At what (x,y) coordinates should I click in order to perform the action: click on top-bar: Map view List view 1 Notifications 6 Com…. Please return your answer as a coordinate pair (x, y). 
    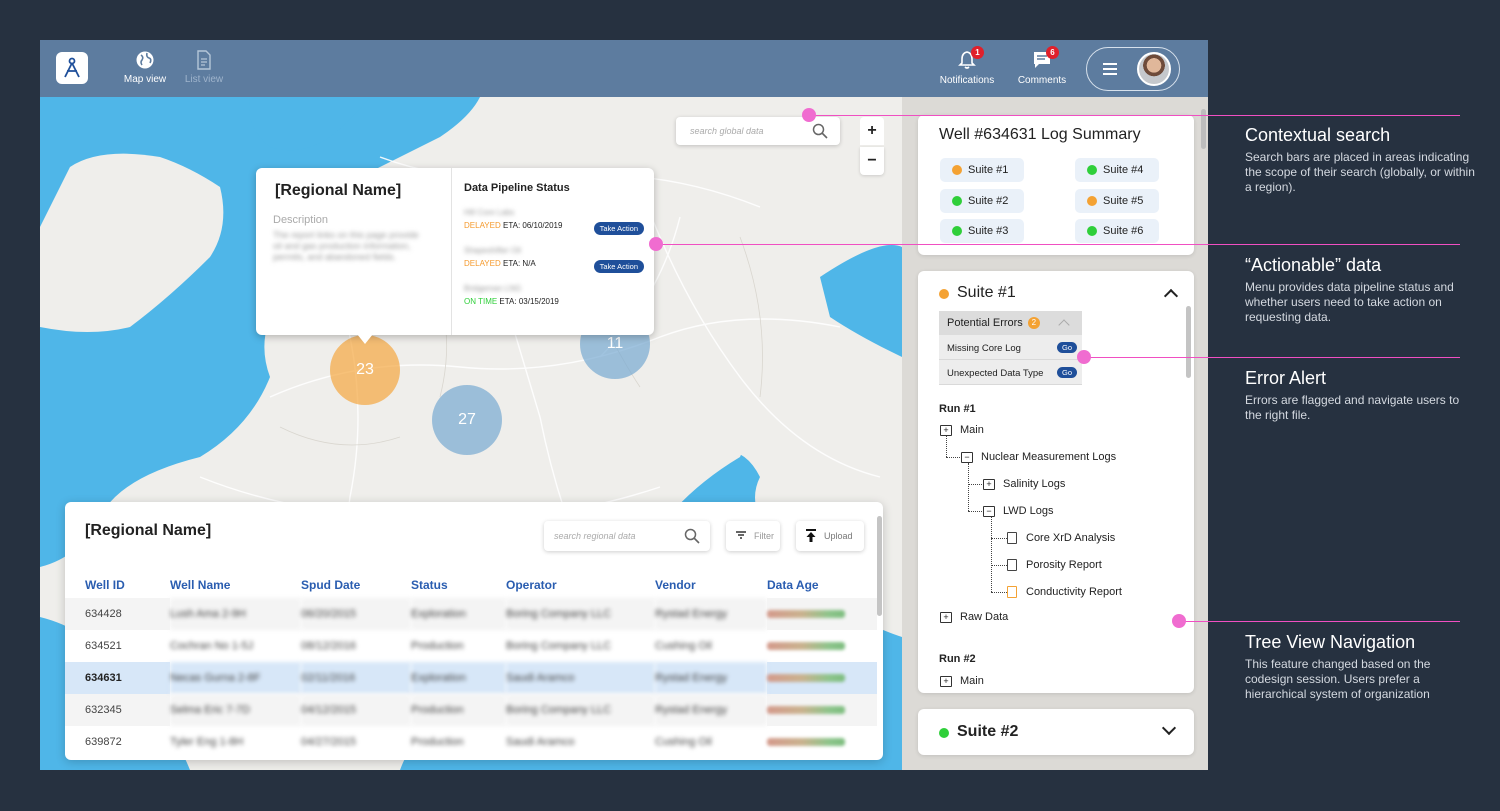
    Looking at the image, I should click on (624, 68).